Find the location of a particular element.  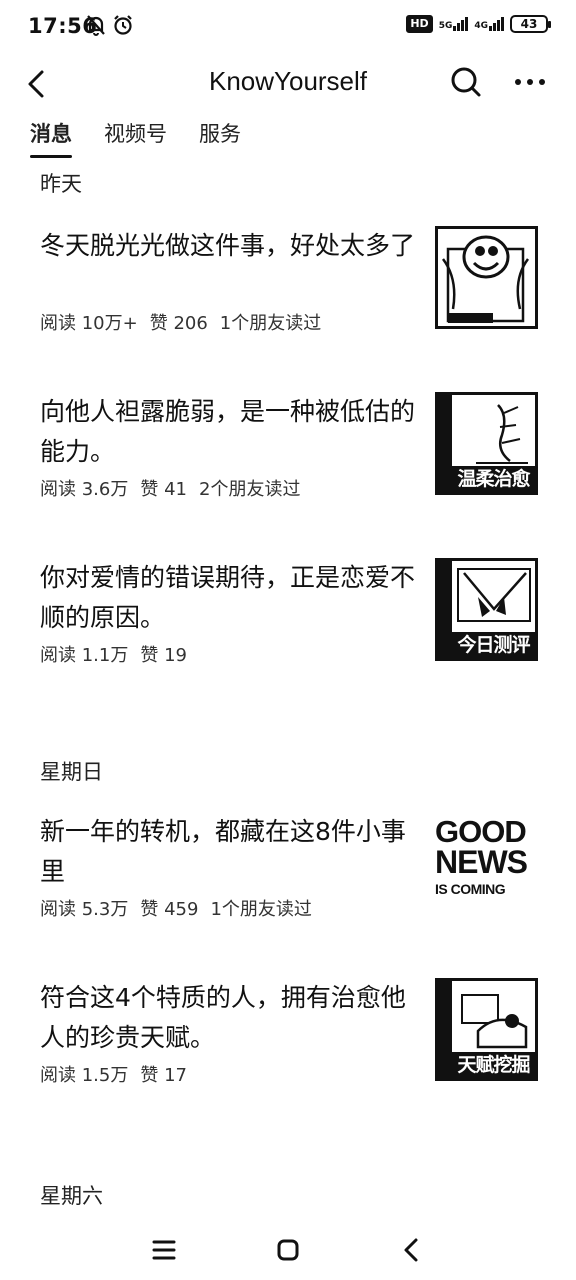

hd-badge: HD is located at coordinates (419, 24).